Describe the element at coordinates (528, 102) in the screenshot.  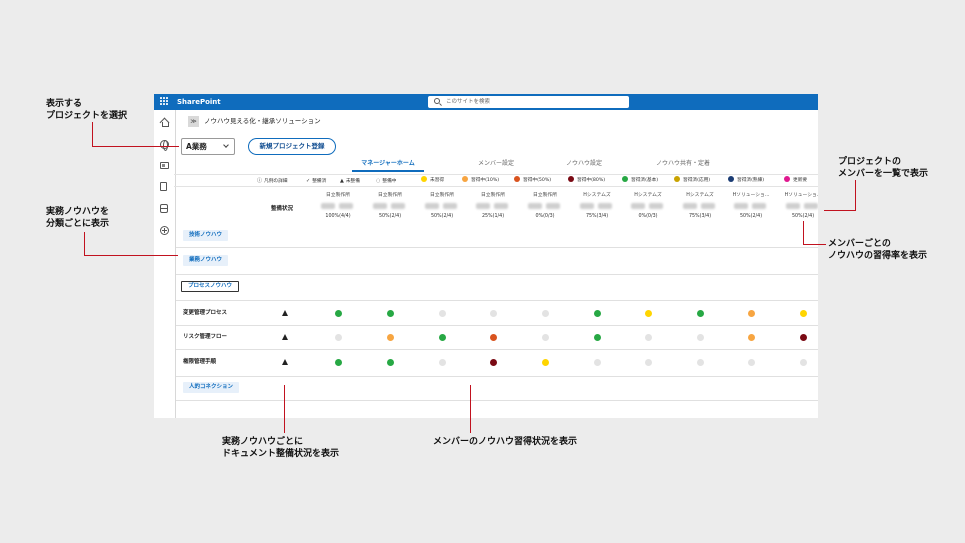
I see `site-search-box: このサイトを検索` at that location.